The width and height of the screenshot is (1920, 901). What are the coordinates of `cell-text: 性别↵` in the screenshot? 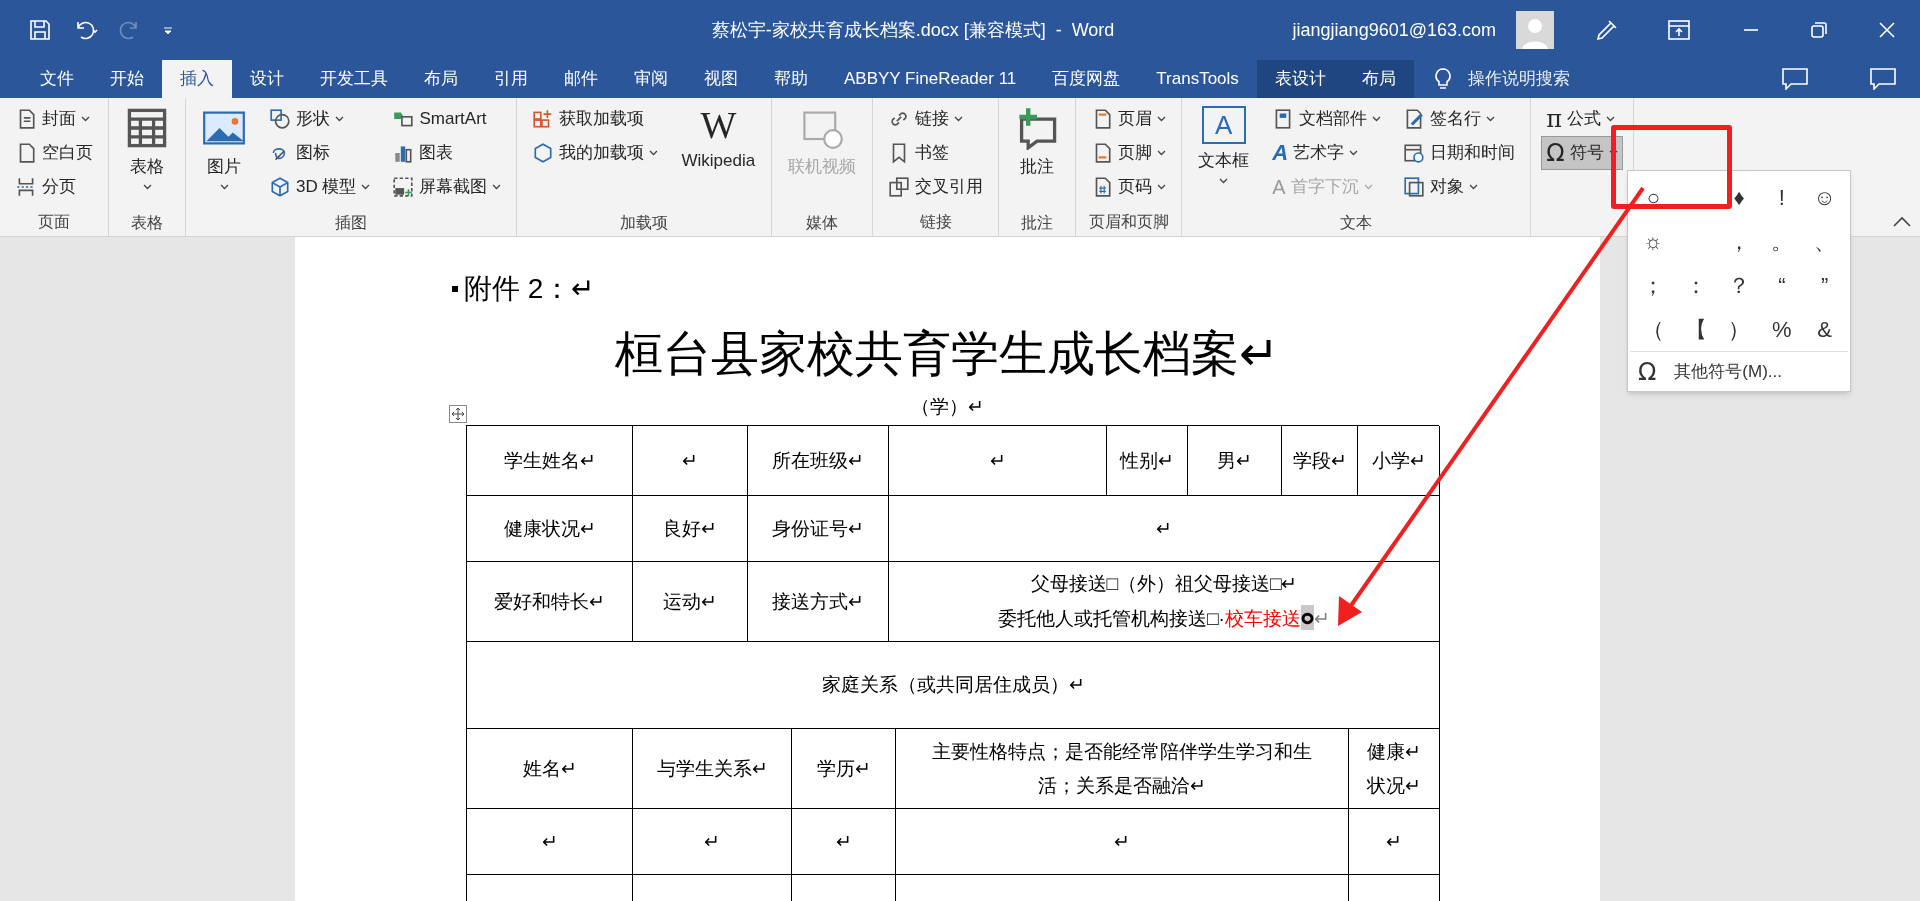 It's located at (1147, 460).